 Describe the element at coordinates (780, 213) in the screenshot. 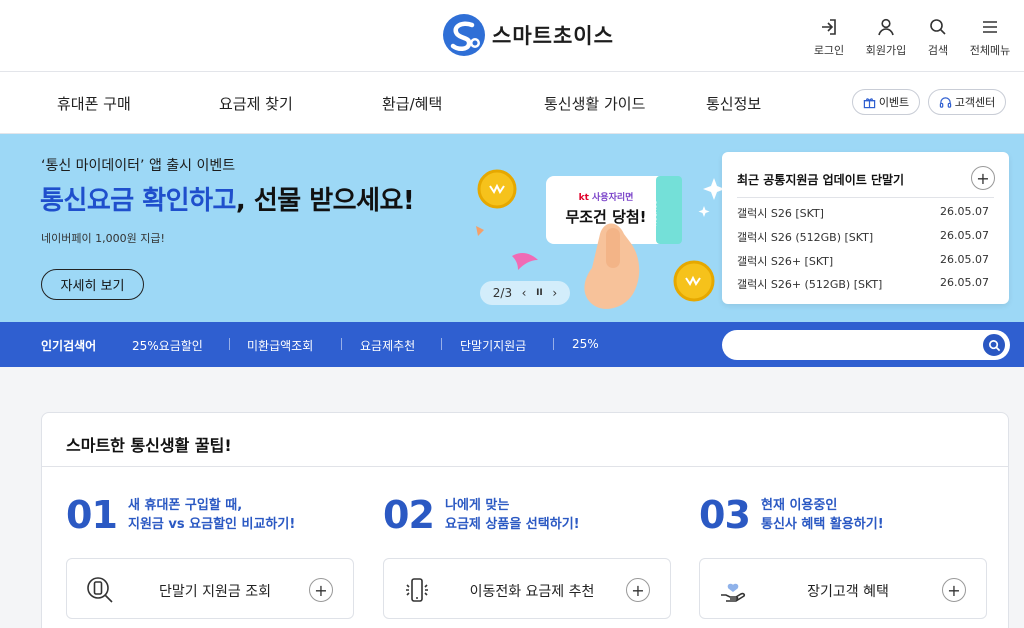

I see `update-row-name: 갤럭시 S26 [SKT]` at that location.